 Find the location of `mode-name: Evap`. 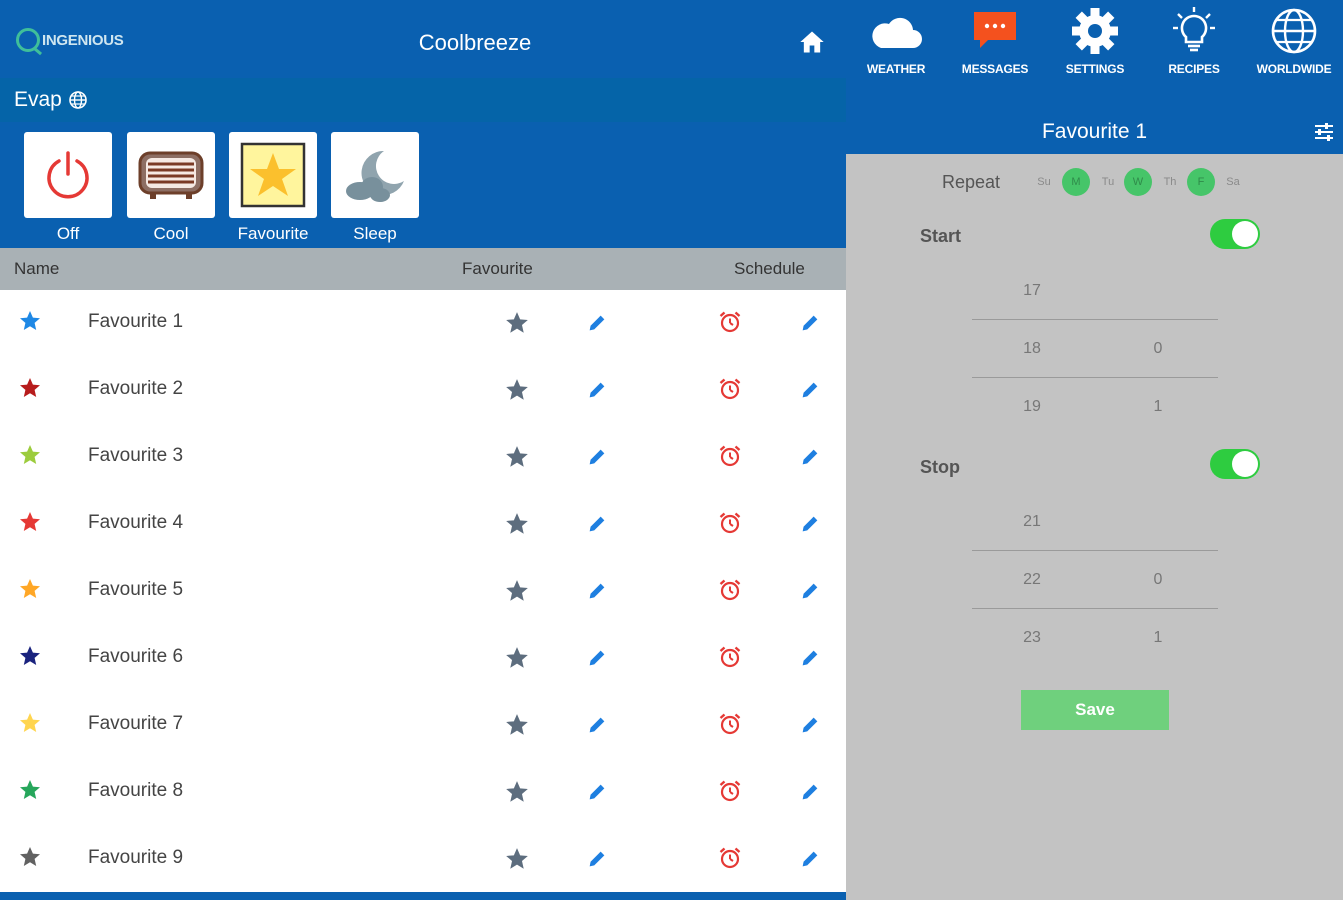

mode-name: Evap is located at coordinates (51, 100).